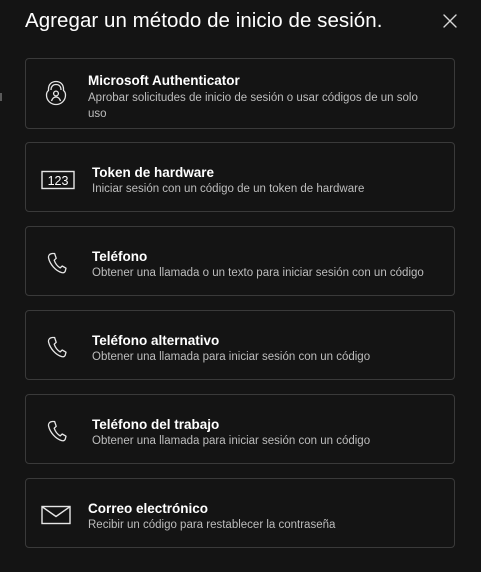  Describe the element at coordinates (156, 340) in the screenshot. I see `method-name: Teléfono alternativo` at that location.